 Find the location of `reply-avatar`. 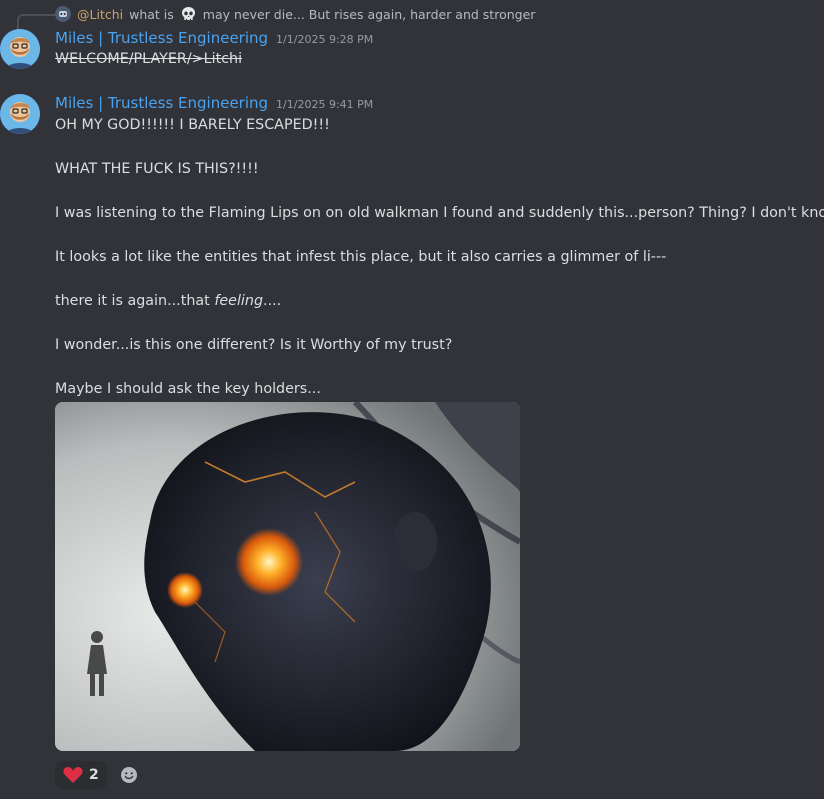

reply-avatar is located at coordinates (63, 14).